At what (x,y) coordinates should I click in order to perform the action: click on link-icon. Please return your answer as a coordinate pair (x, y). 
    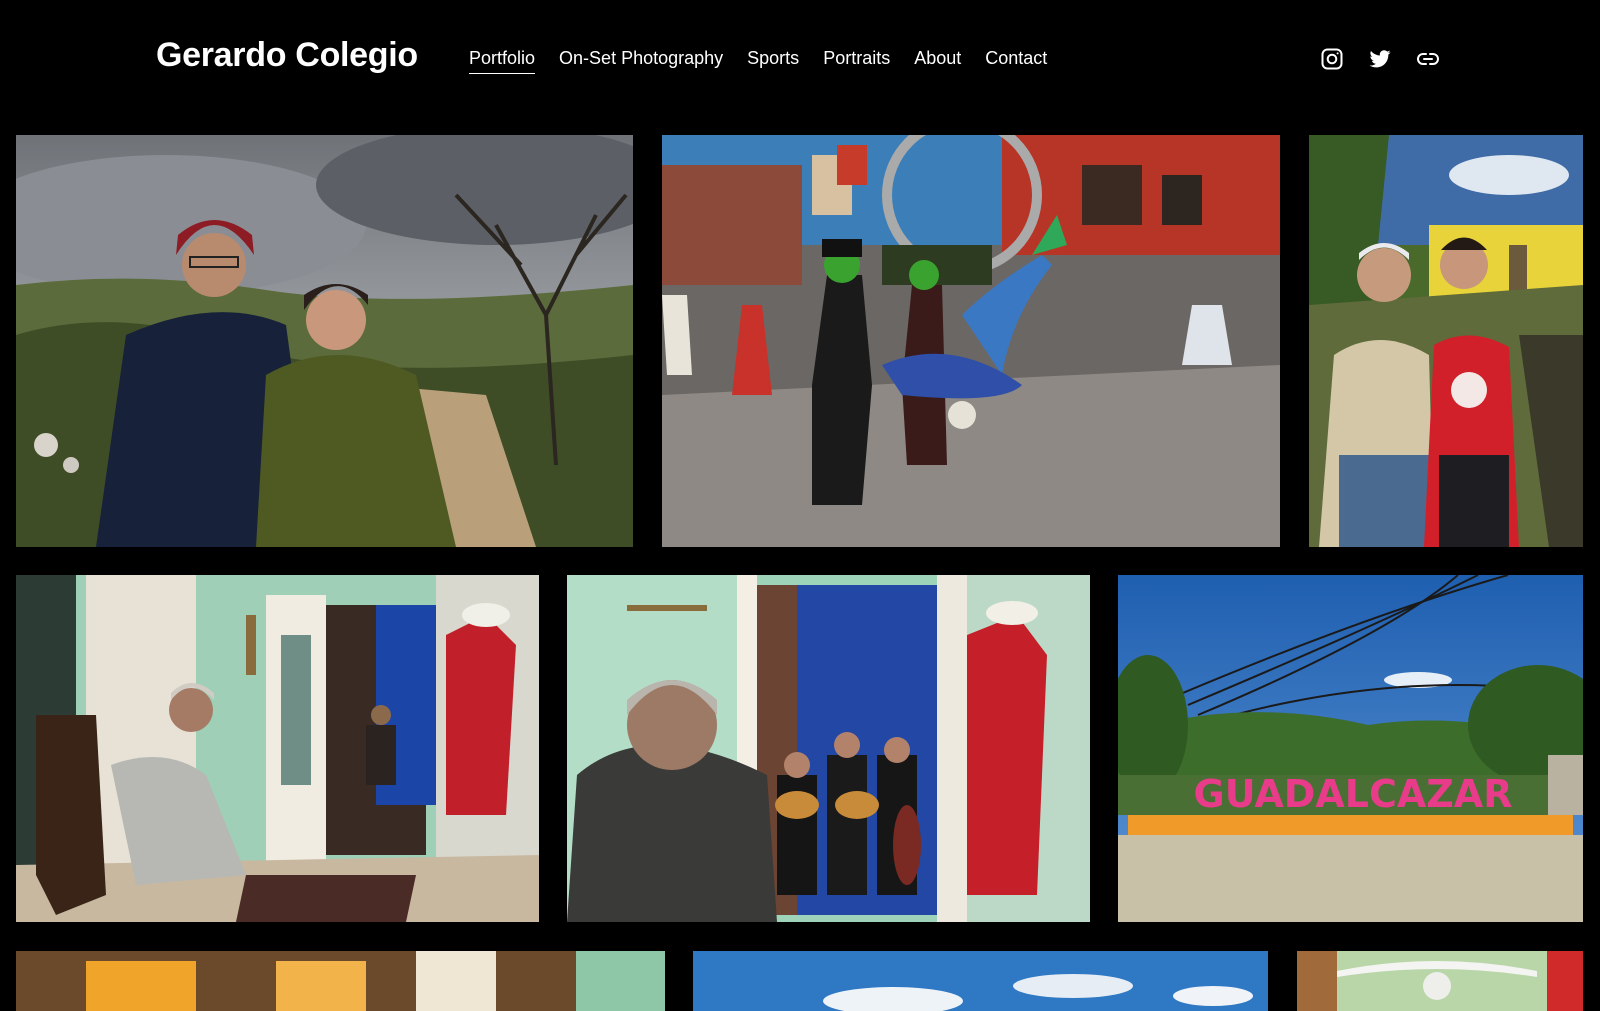
    Looking at the image, I should click on (1428, 59).